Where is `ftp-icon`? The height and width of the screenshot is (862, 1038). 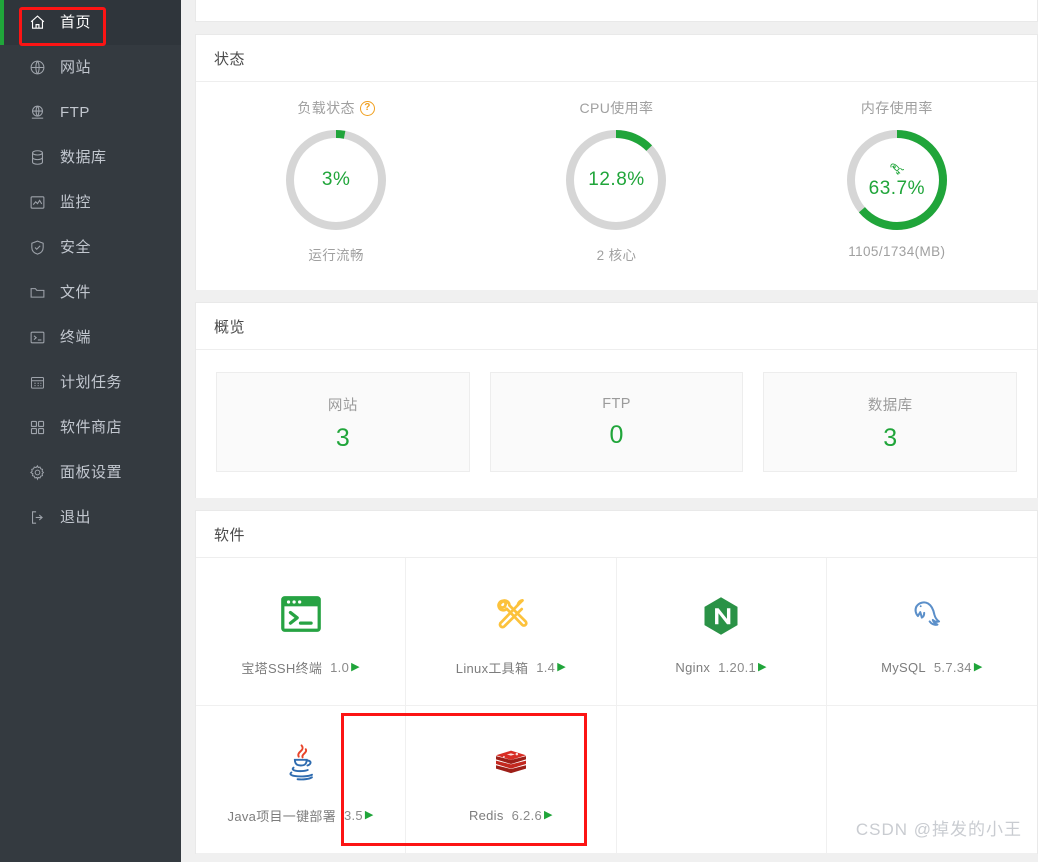 ftp-icon is located at coordinates (37, 112).